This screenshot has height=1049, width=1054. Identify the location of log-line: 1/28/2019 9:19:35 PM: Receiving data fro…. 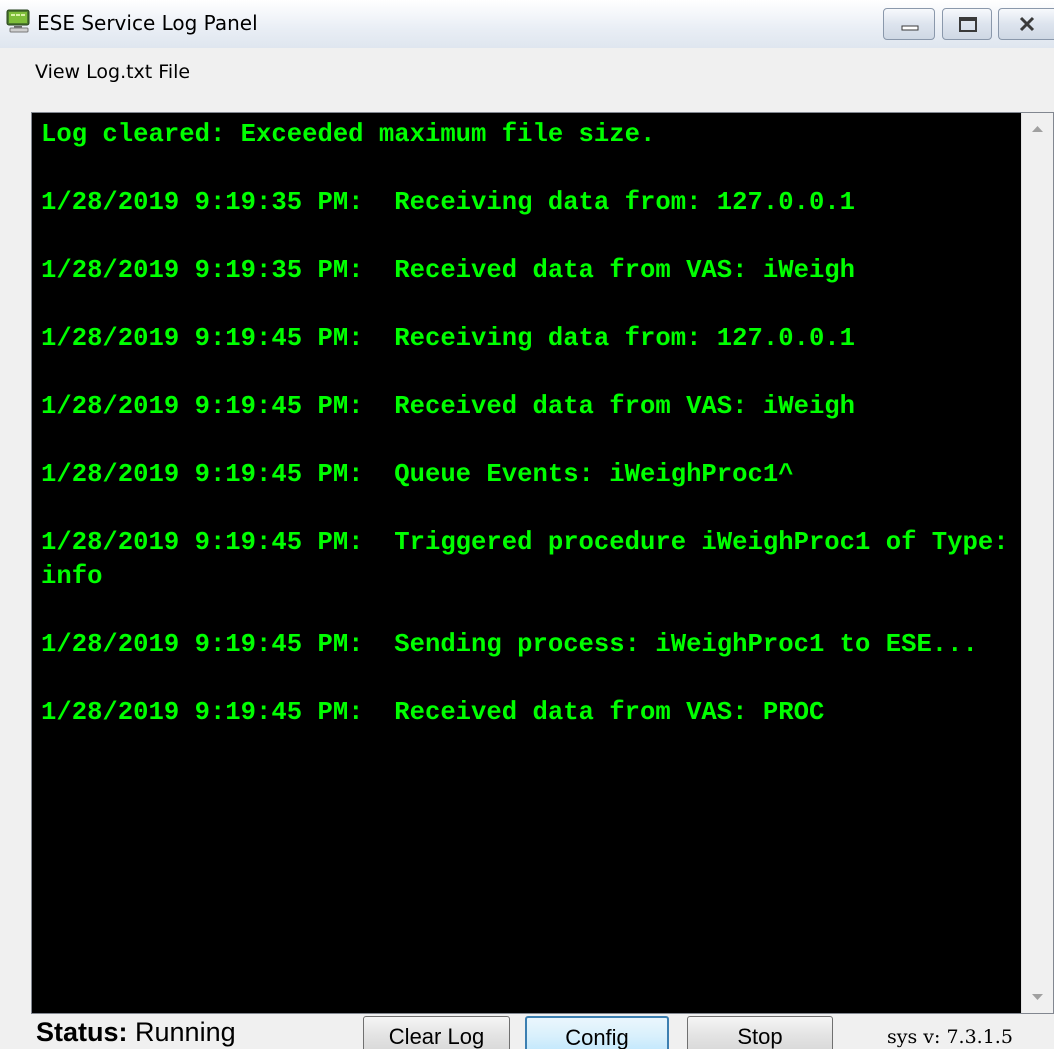
(448, 202).